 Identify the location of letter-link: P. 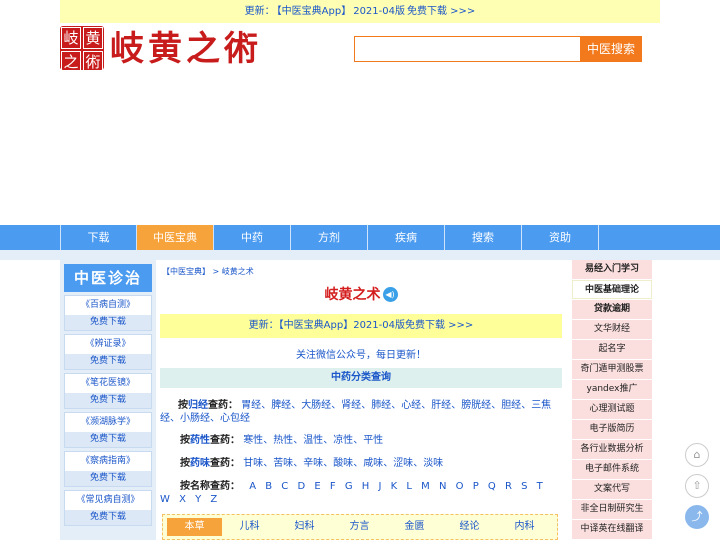
(476, 486).